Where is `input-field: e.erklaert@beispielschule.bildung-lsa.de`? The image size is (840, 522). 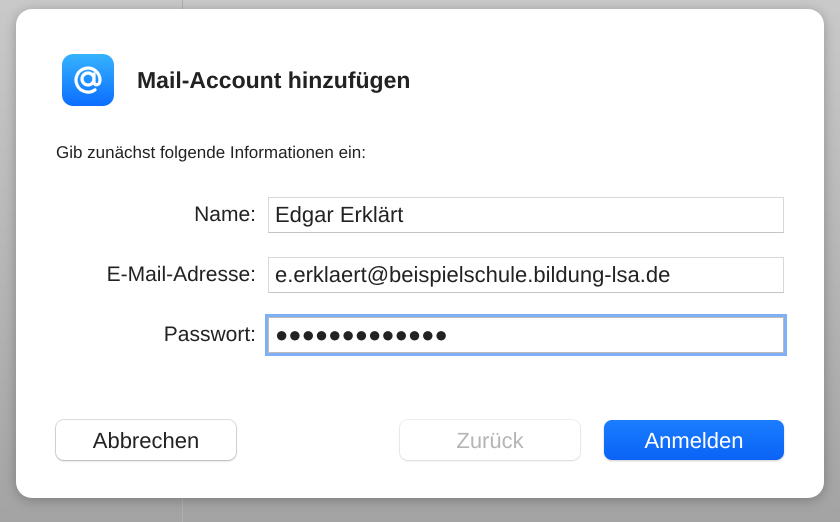 input-field: e.erklaert@beispielschule.bildung-lsa.de is located at coordinates (526, 274).